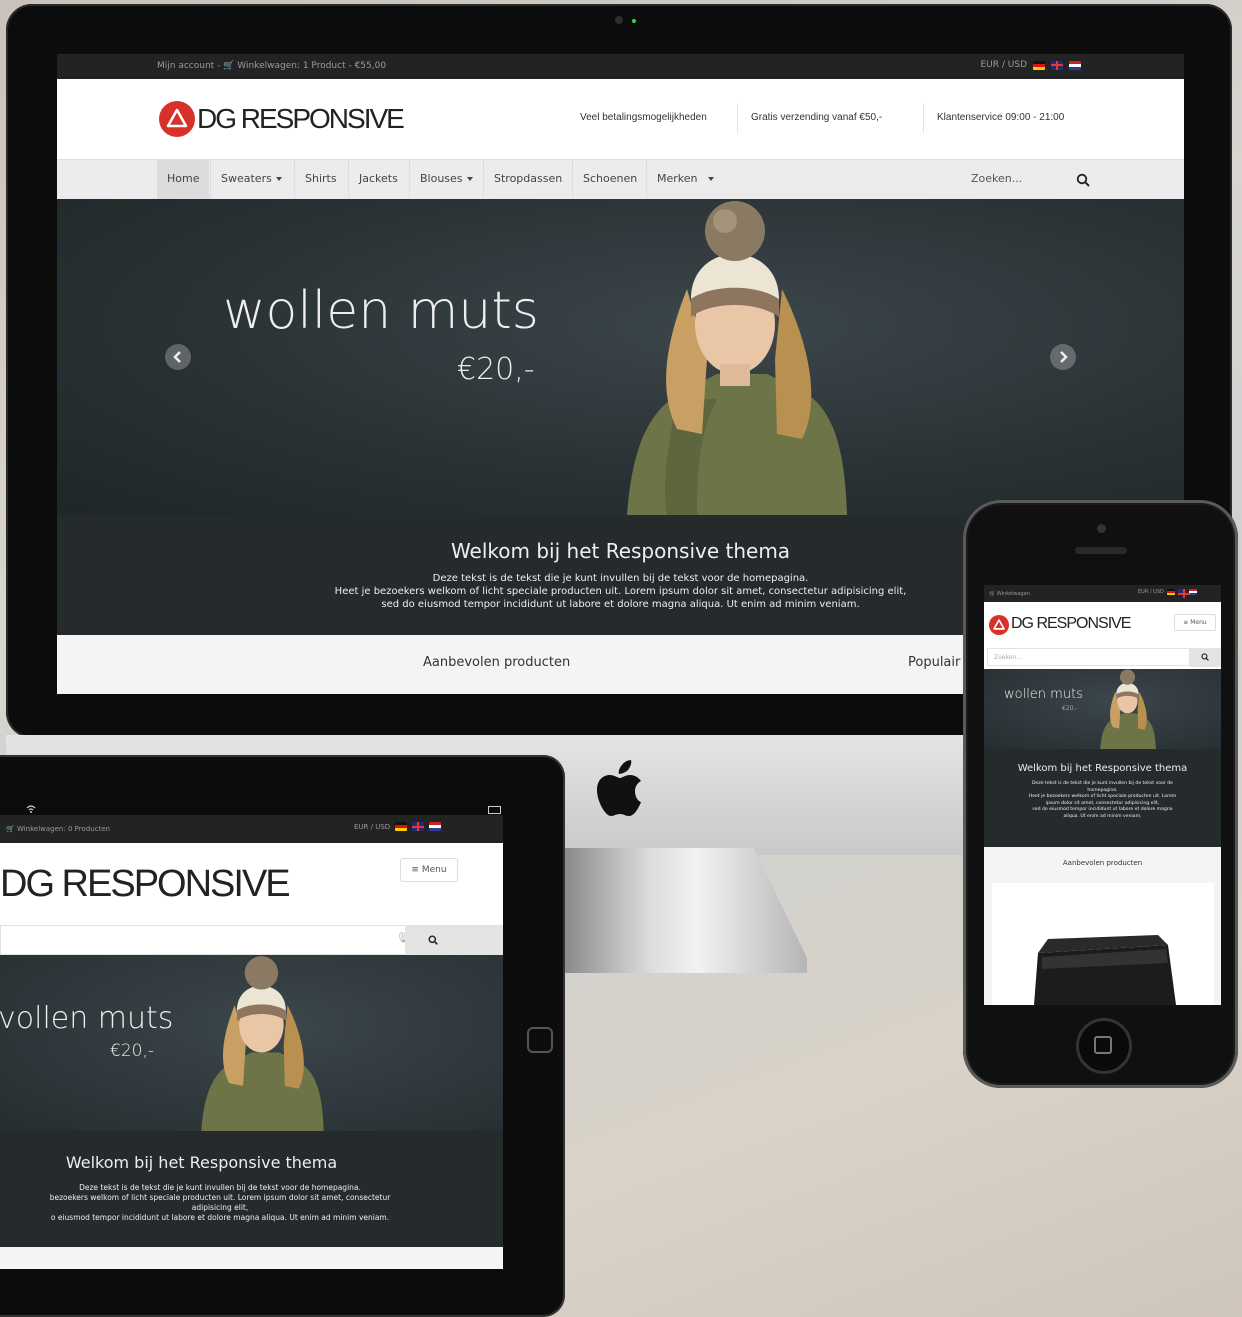 The height and width of the screenshot is (1317, 1242). I want to click on hero-slider: wollen muts €20,-, so click(1102, 709).